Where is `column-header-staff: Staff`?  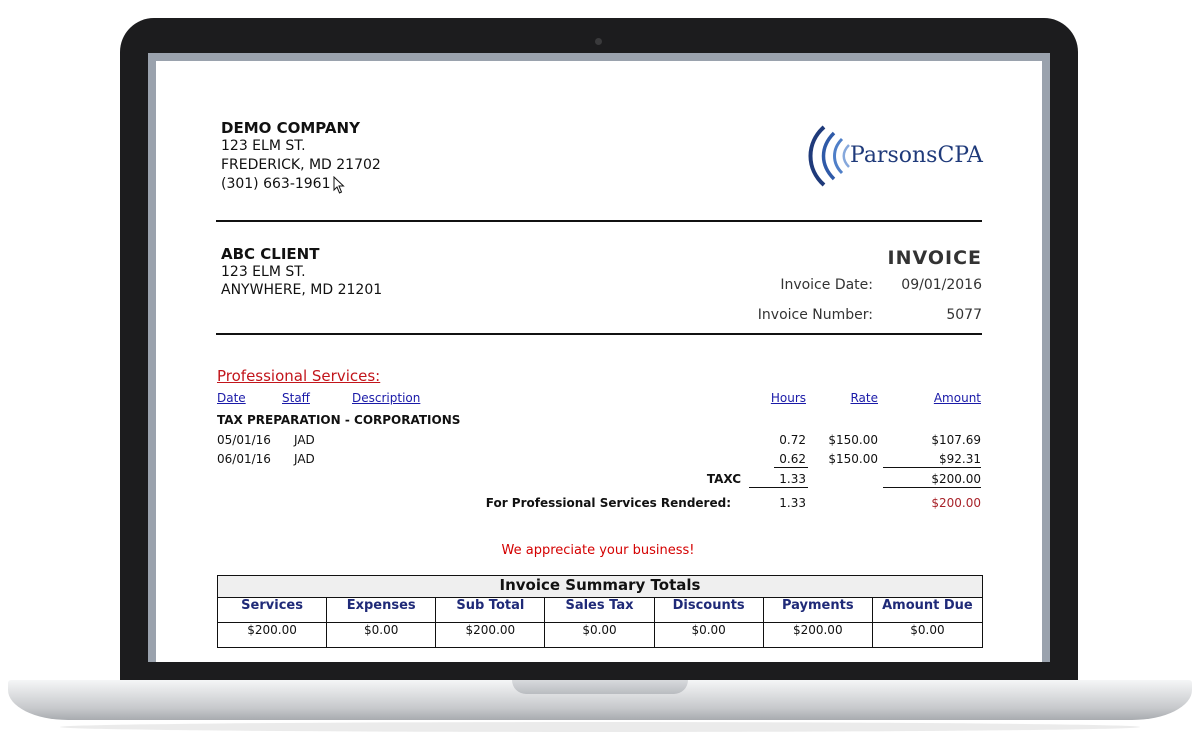 column-header-staff: Staff is located at coordinates (296, 398).